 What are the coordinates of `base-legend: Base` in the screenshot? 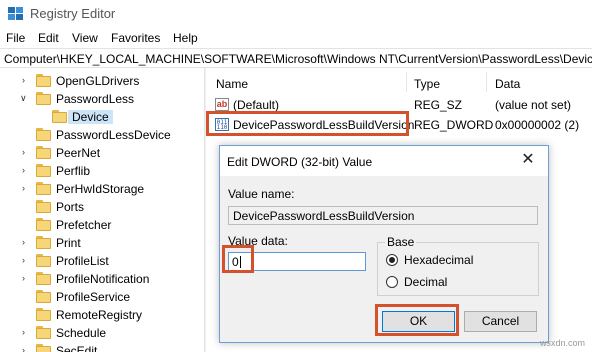 It's located at (401, 242).